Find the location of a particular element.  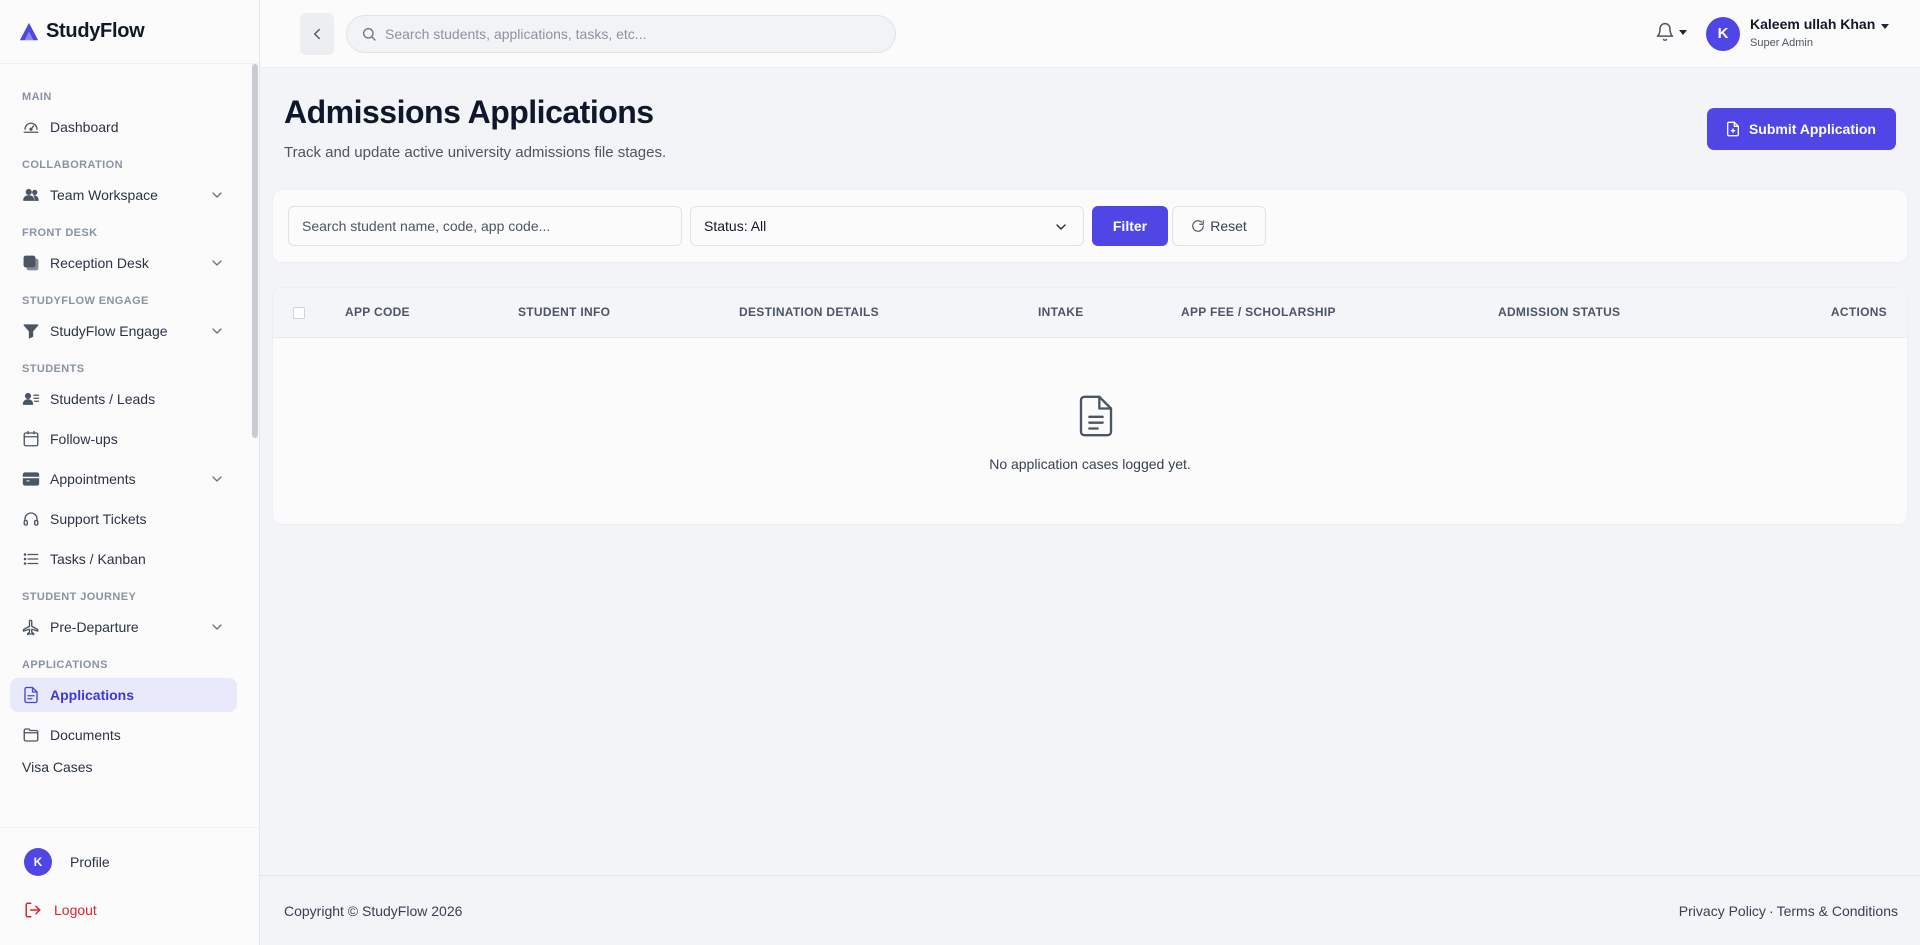

sidebar-item-support-tickets: Support Tickets is located at coordinates (123, 519).